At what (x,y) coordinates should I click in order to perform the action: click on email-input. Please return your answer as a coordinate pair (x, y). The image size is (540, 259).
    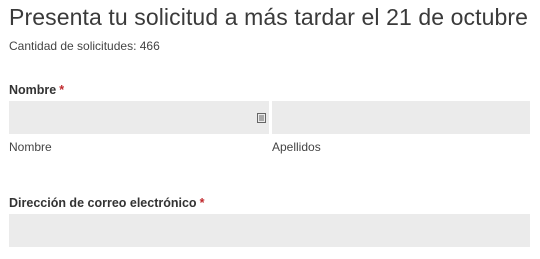
    Looking at the image, I should click on (269, 230).